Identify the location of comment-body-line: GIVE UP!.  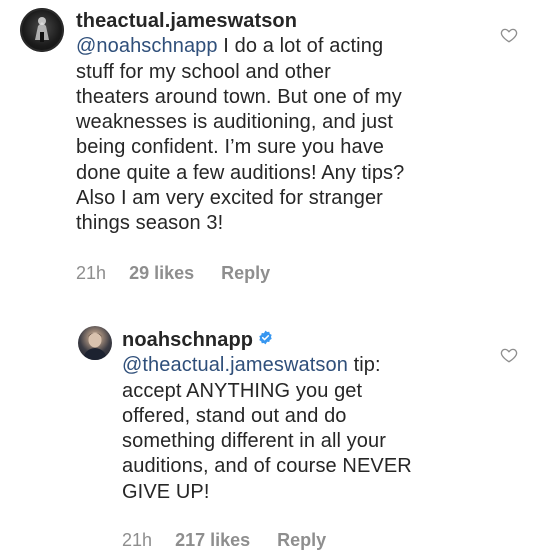
(166, 491).